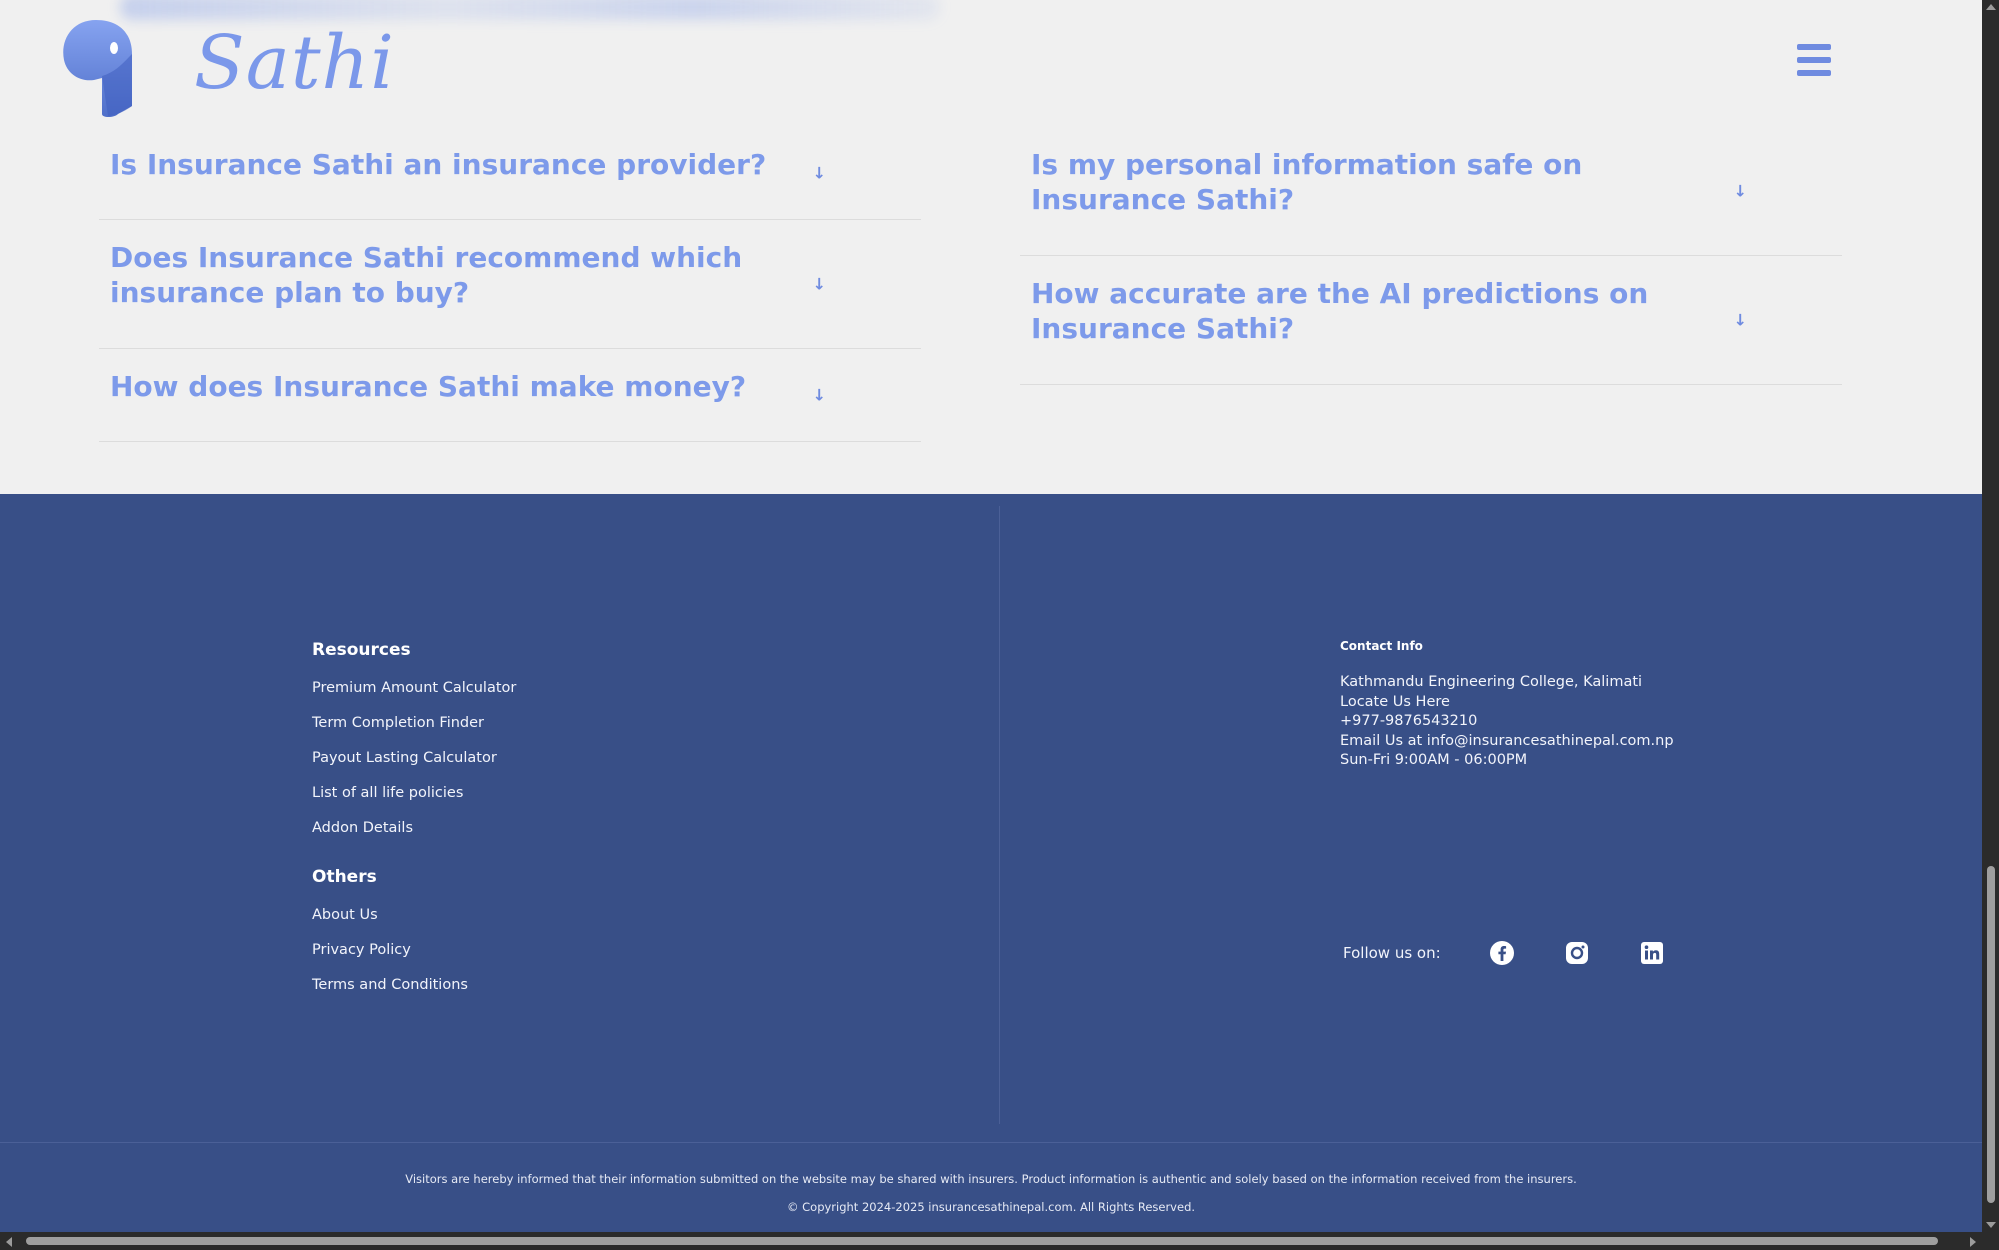  What do you see at coordinates (414, 695) in the screenshot?
I see `footer-link-premium-calculator: Premium Amount Calculator` at bounding box center [414, 695].